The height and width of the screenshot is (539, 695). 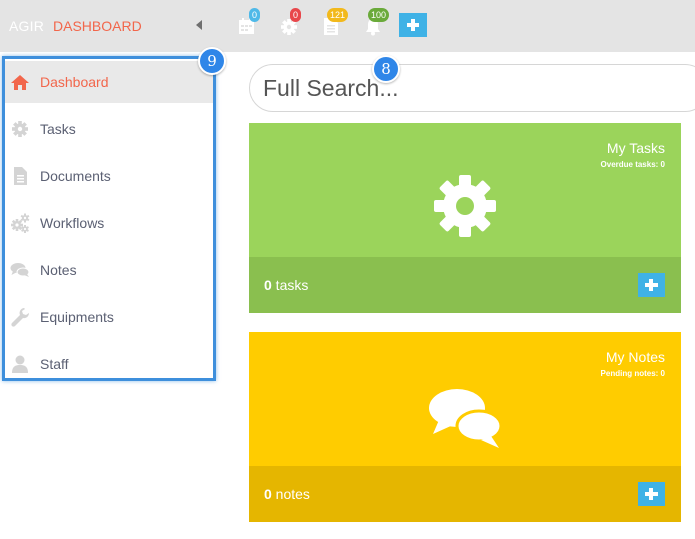 What do you see at coordinates (465, 285) in the screenshot?
I see `my-tasks-card-footer: 0 tasks` at bounding box center [465, 285].